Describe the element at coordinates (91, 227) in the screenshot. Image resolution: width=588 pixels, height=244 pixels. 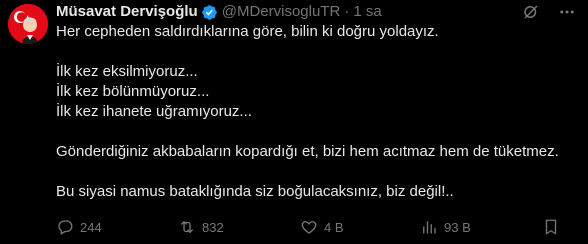
I see `reply-count: 244` at that location.